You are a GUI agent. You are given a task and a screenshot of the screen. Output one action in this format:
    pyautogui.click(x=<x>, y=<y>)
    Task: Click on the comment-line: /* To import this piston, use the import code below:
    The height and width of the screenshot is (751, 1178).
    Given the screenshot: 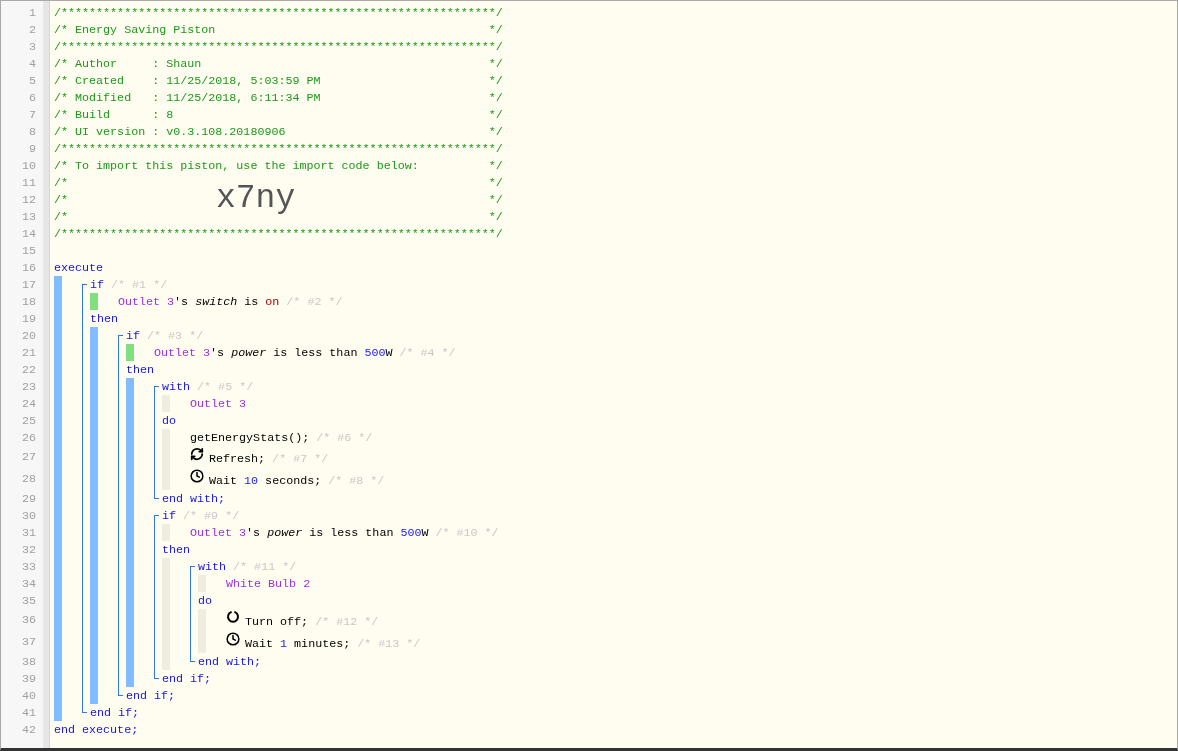 What is the action you would take?
    pyautogui.click(x=236, y=165)
    